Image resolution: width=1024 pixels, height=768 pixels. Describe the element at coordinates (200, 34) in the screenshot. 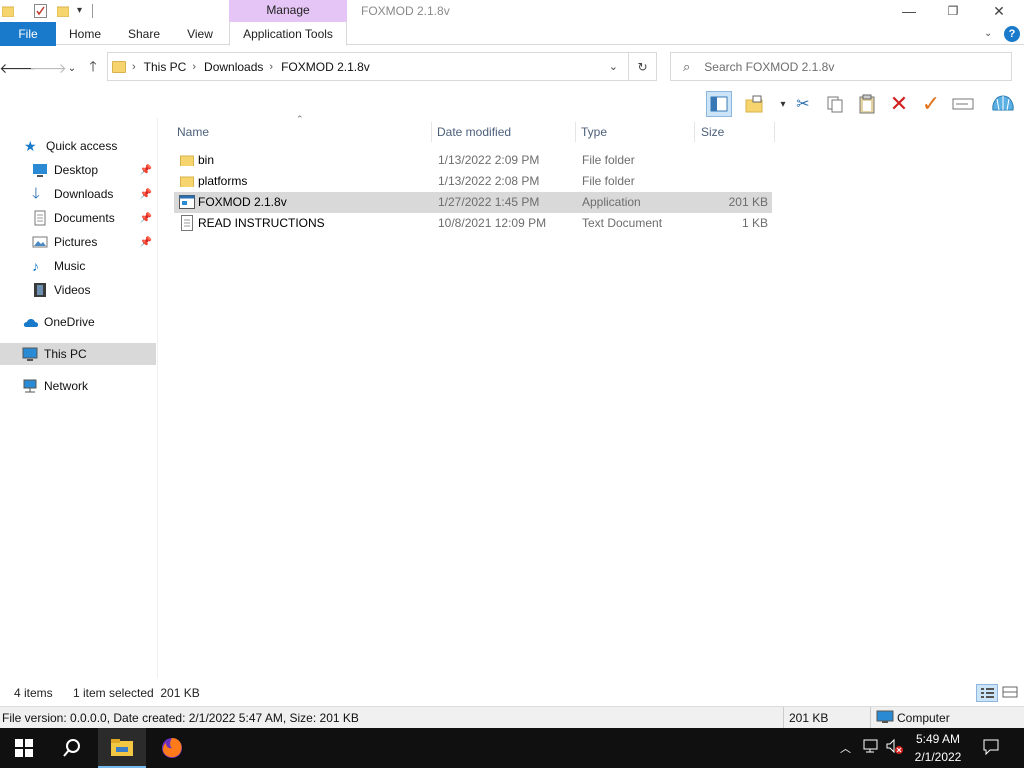

I see `tab-view: View` at that location.